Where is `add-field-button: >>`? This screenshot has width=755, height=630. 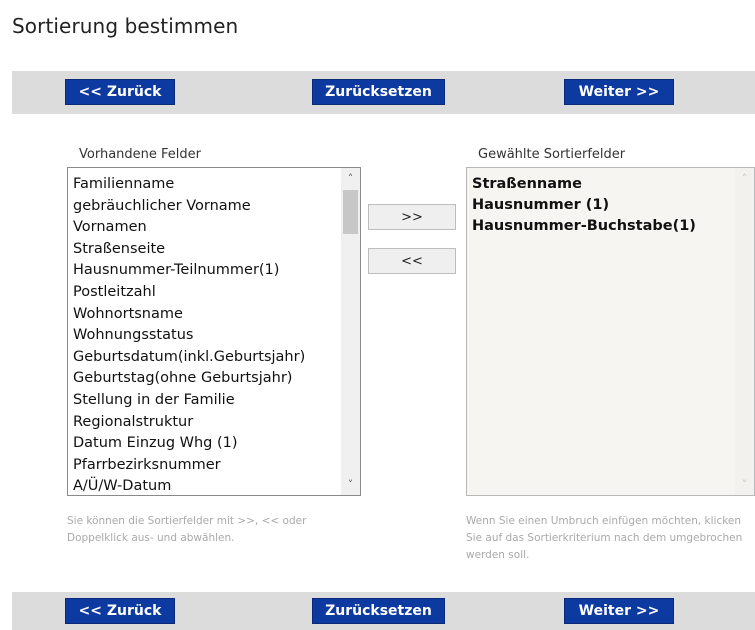
add-field-button: >> is located at coordinates (412, 217).